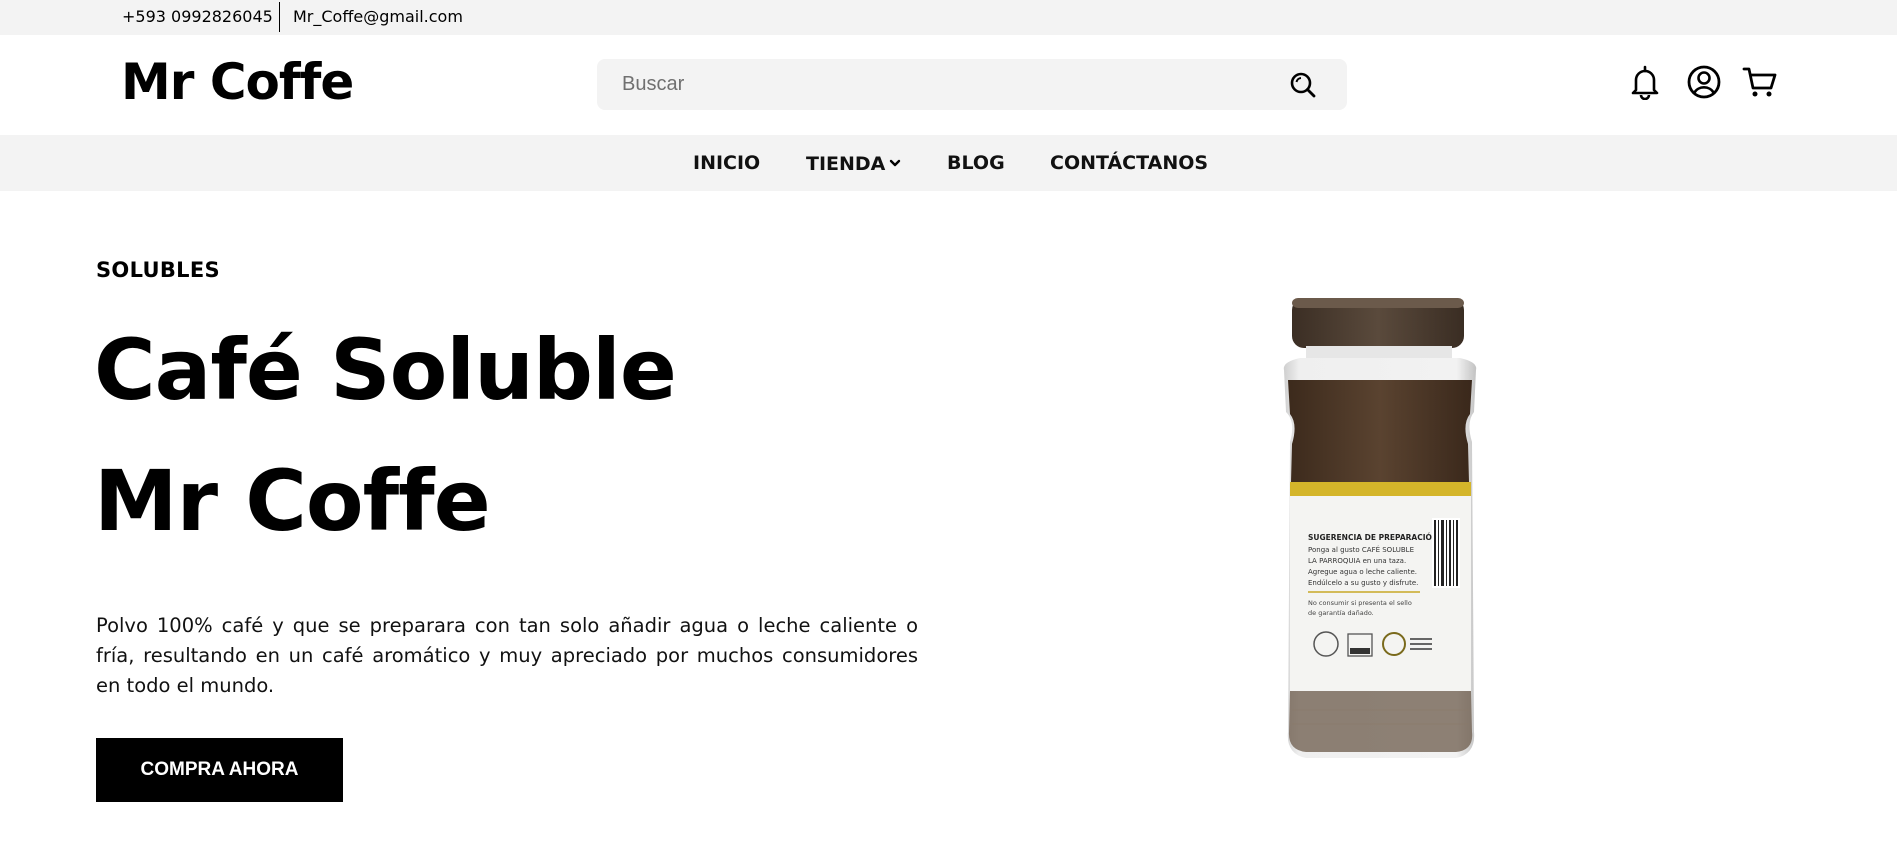 The width and height of the screenshot is (1897, 861). Describe the element at coordinates (1446, 553) in the screenshot. I see `barcode-icon` at that location.